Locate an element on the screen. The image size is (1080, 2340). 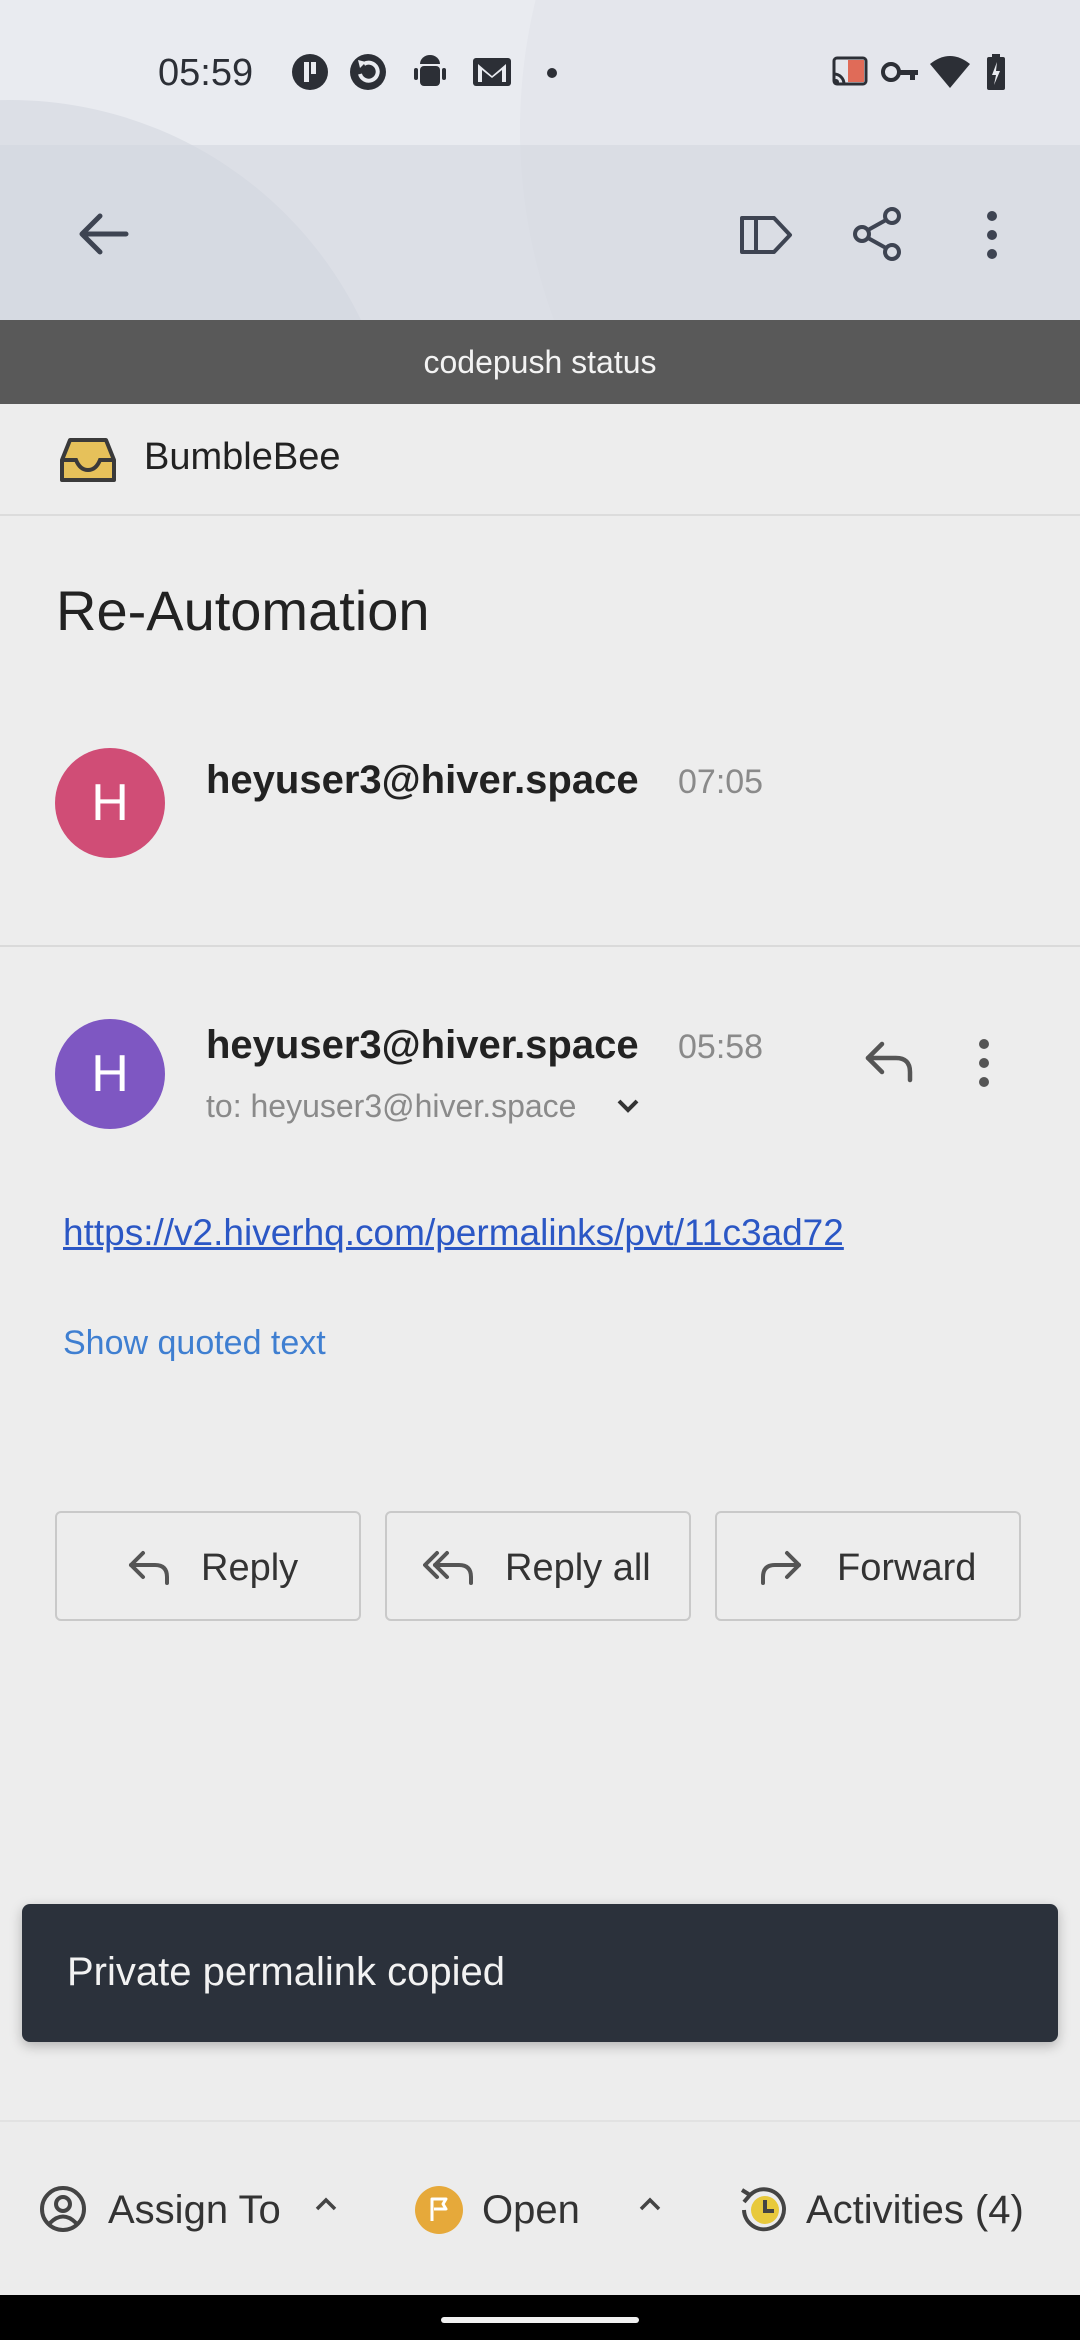
snackbar-text: Private permalink copied is located at coordinates (286, 1972).